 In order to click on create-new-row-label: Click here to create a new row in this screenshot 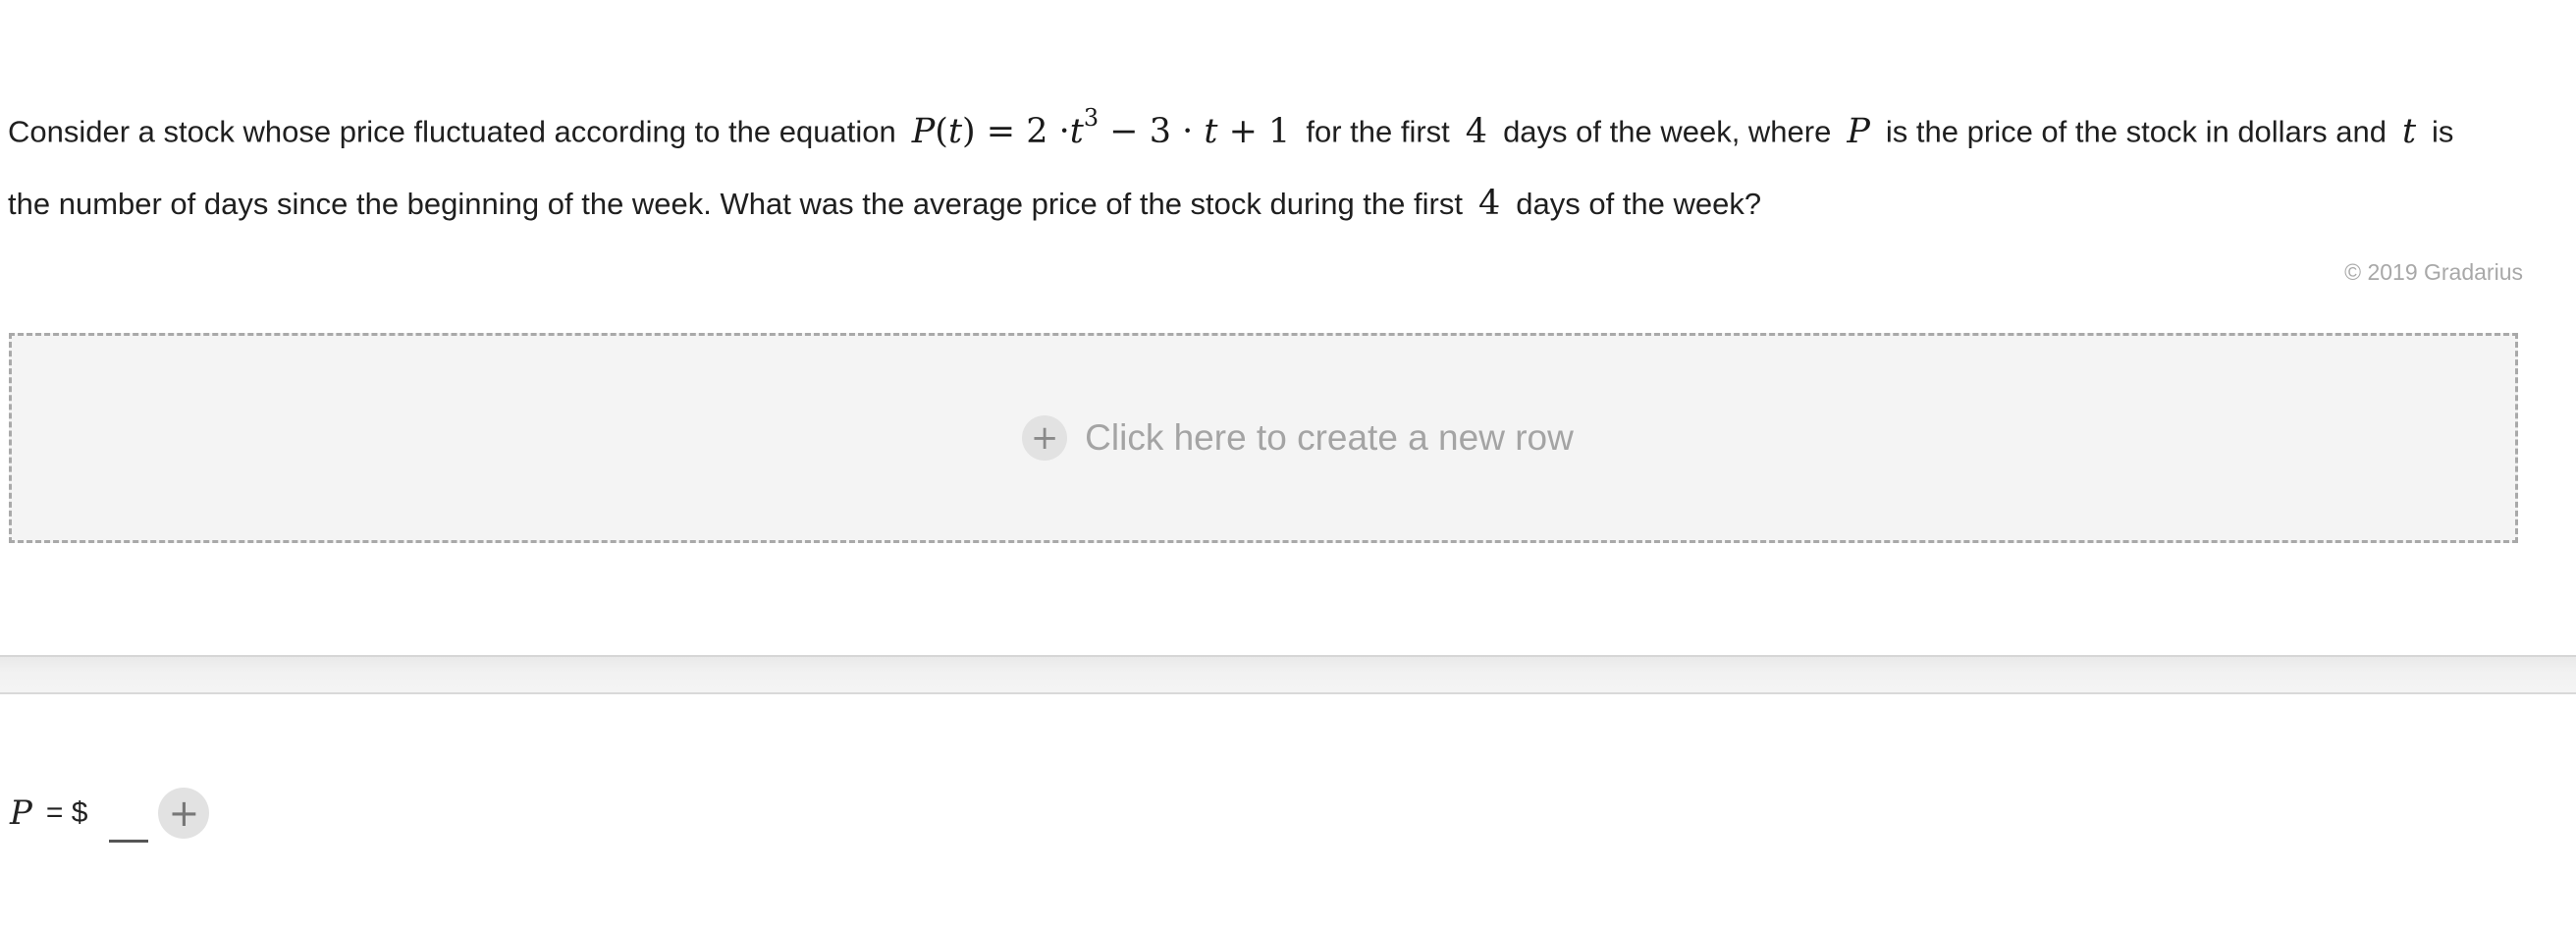, I will do `click(1329, 438)`.